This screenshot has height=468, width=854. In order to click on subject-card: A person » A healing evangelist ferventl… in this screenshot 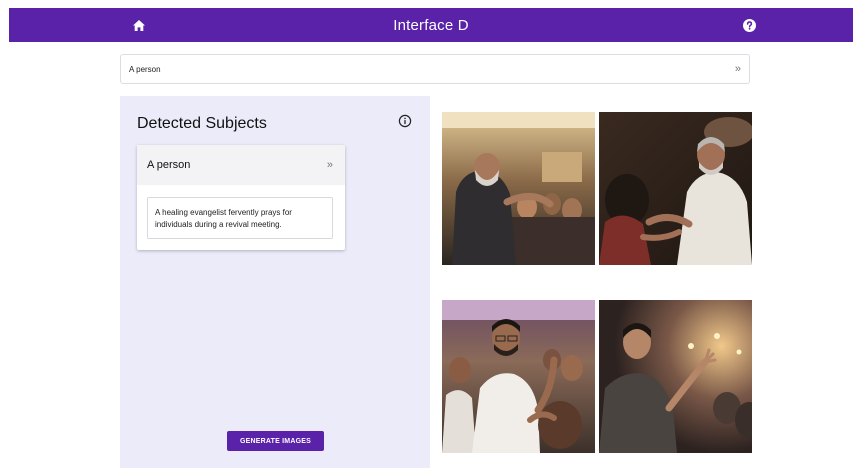, I will do `click(241, 197)`.